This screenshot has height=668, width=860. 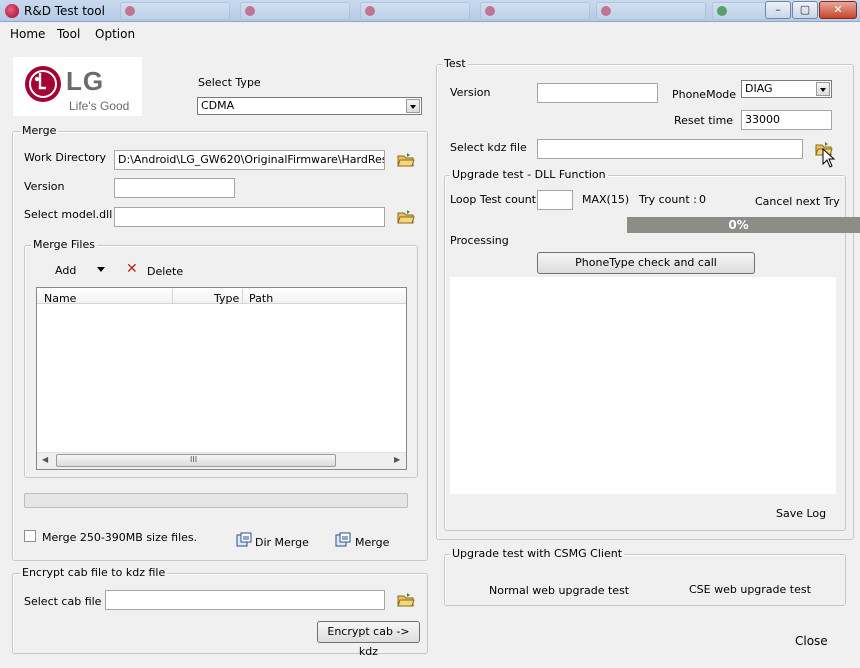 I want to click on select-type-dropdown: CDMA, so click(x=309, y=106).